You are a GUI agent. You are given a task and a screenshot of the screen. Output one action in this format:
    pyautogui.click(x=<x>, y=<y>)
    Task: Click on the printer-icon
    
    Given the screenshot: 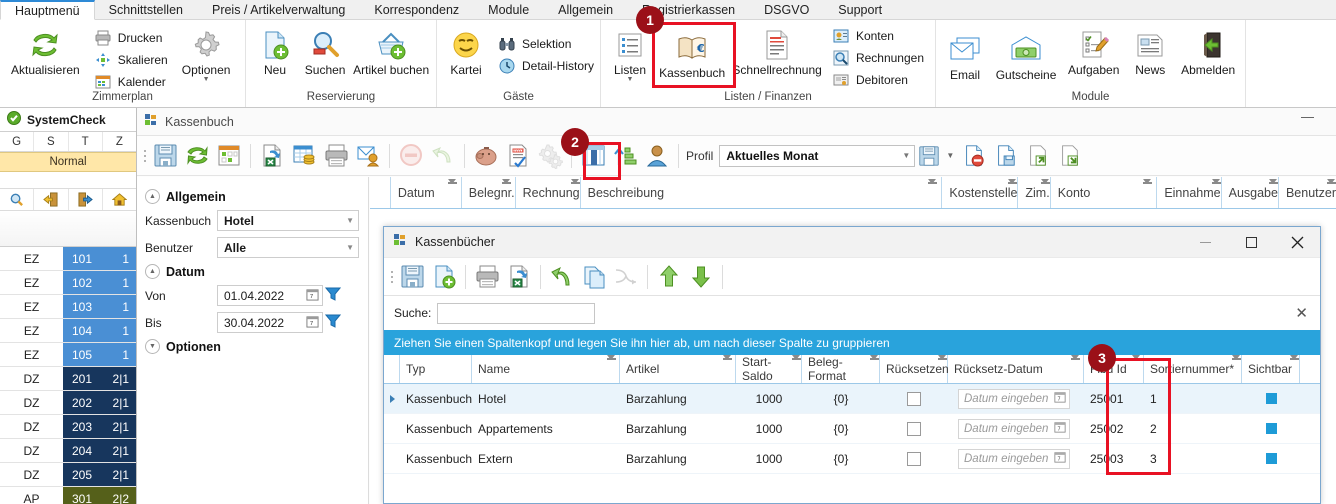 What is the action you would take?
    pyautogui.click(x=336, y=156)
    